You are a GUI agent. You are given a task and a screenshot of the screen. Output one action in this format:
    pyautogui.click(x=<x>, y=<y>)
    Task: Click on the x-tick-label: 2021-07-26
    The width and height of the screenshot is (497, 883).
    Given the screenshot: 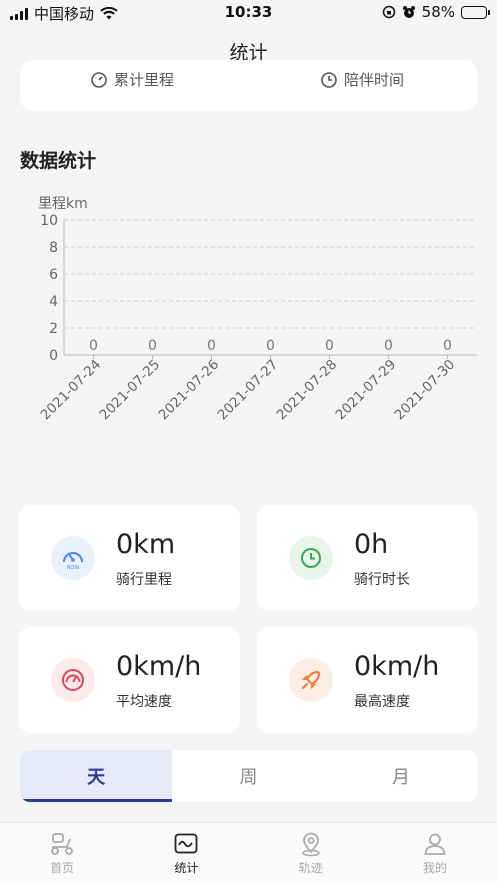 What is the action you would take?
    pyautogui.click(x=189, y=390)
    